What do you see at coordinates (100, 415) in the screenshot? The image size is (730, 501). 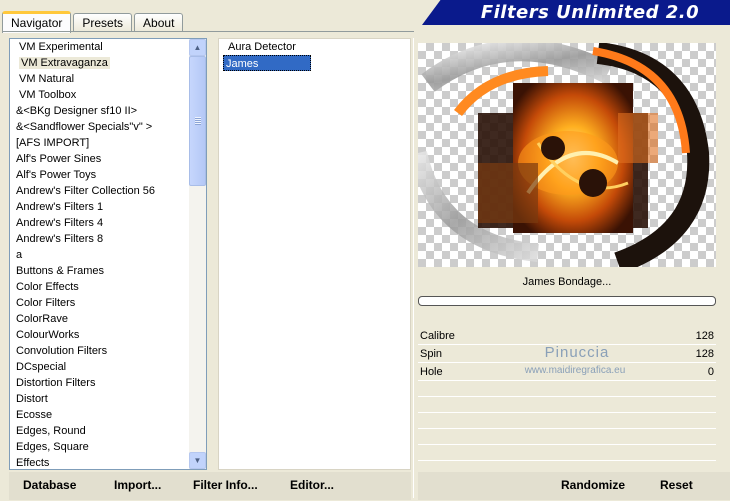 I see `category-item: Ecosse` at bounding box center [100, 415].